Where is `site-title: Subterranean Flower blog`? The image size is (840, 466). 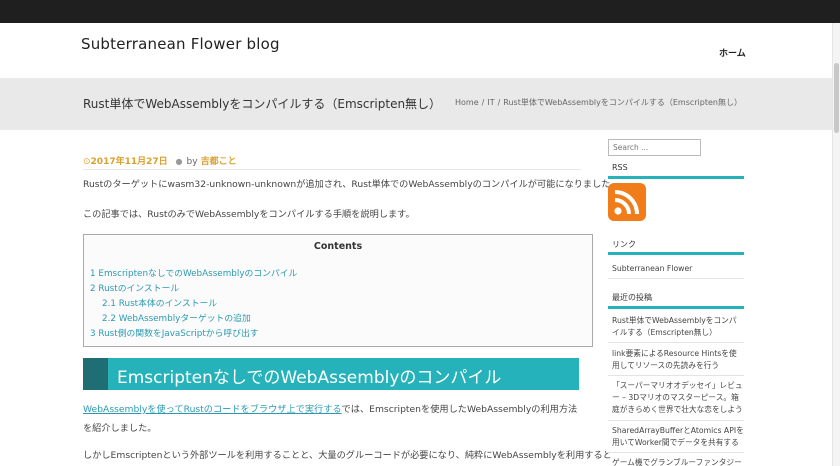 site-title: Subterranean Flower blog is located at coordinates (180, 44).